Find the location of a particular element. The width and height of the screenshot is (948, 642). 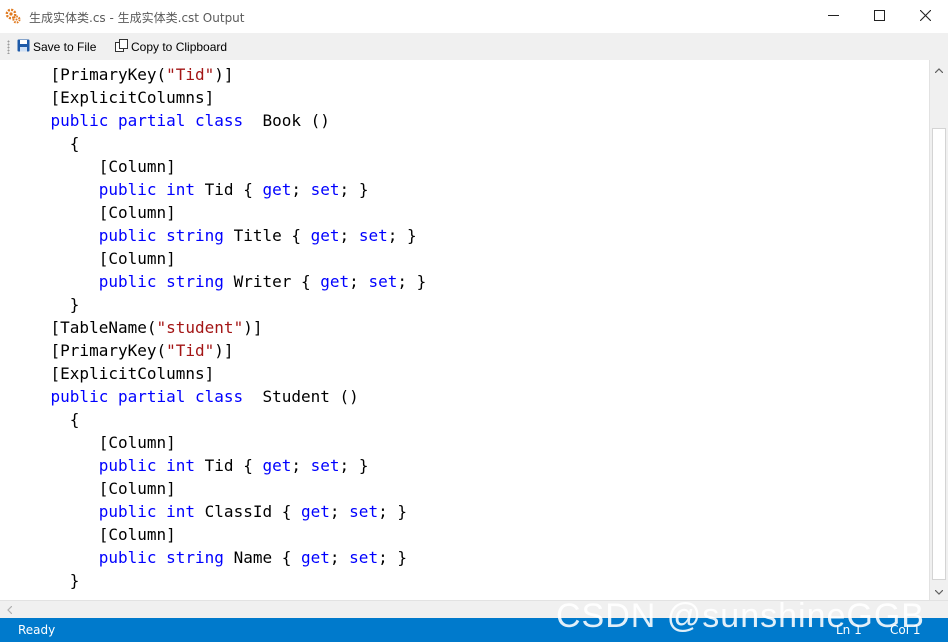

scroll-down-arrow is located at coordinates (939, 590).